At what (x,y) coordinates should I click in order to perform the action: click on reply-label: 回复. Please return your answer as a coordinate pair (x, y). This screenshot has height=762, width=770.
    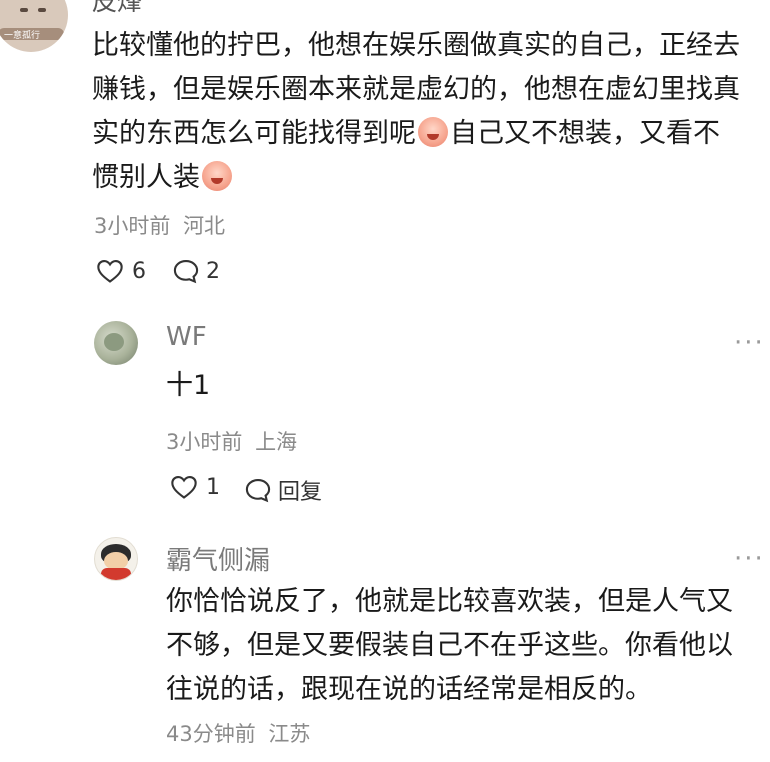
    Looking at the image, I should click on (300, 492).